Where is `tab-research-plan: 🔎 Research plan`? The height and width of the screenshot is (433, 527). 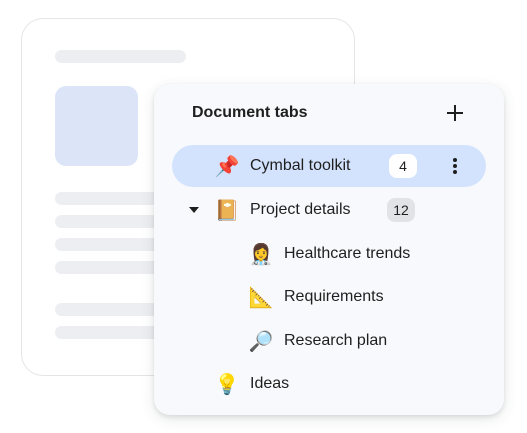 tab-research-plan: 🔎 Research plan is located at coordinates (329, 341).